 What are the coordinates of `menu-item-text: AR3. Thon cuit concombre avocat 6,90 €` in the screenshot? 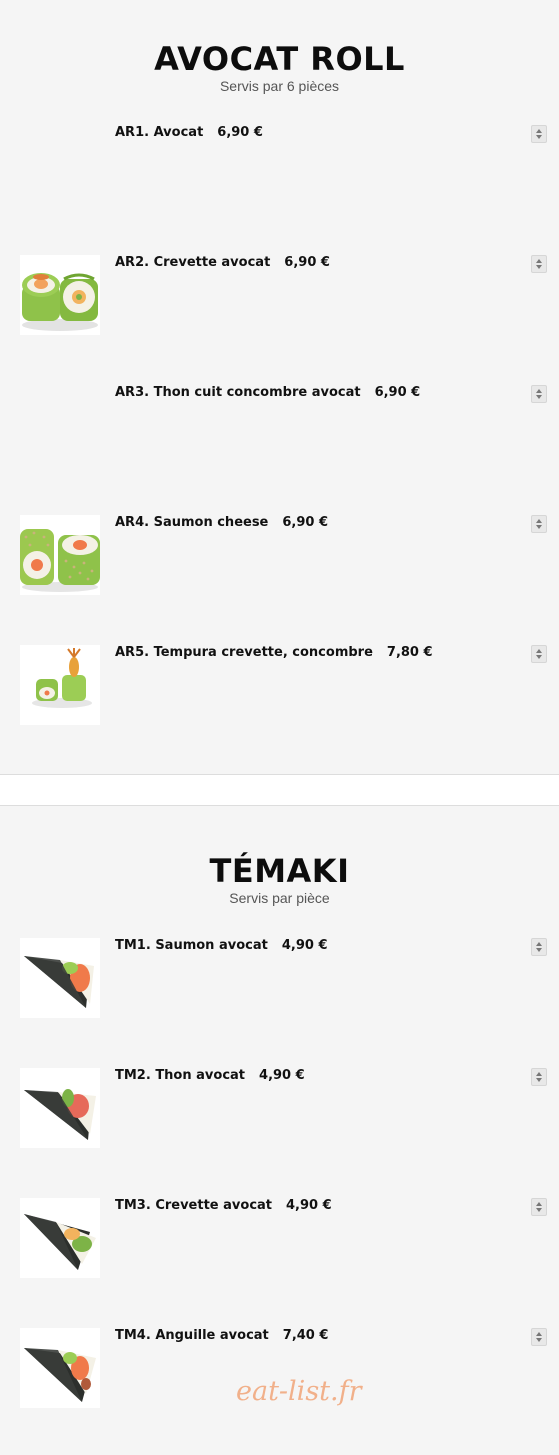 It's located at (267, 392).